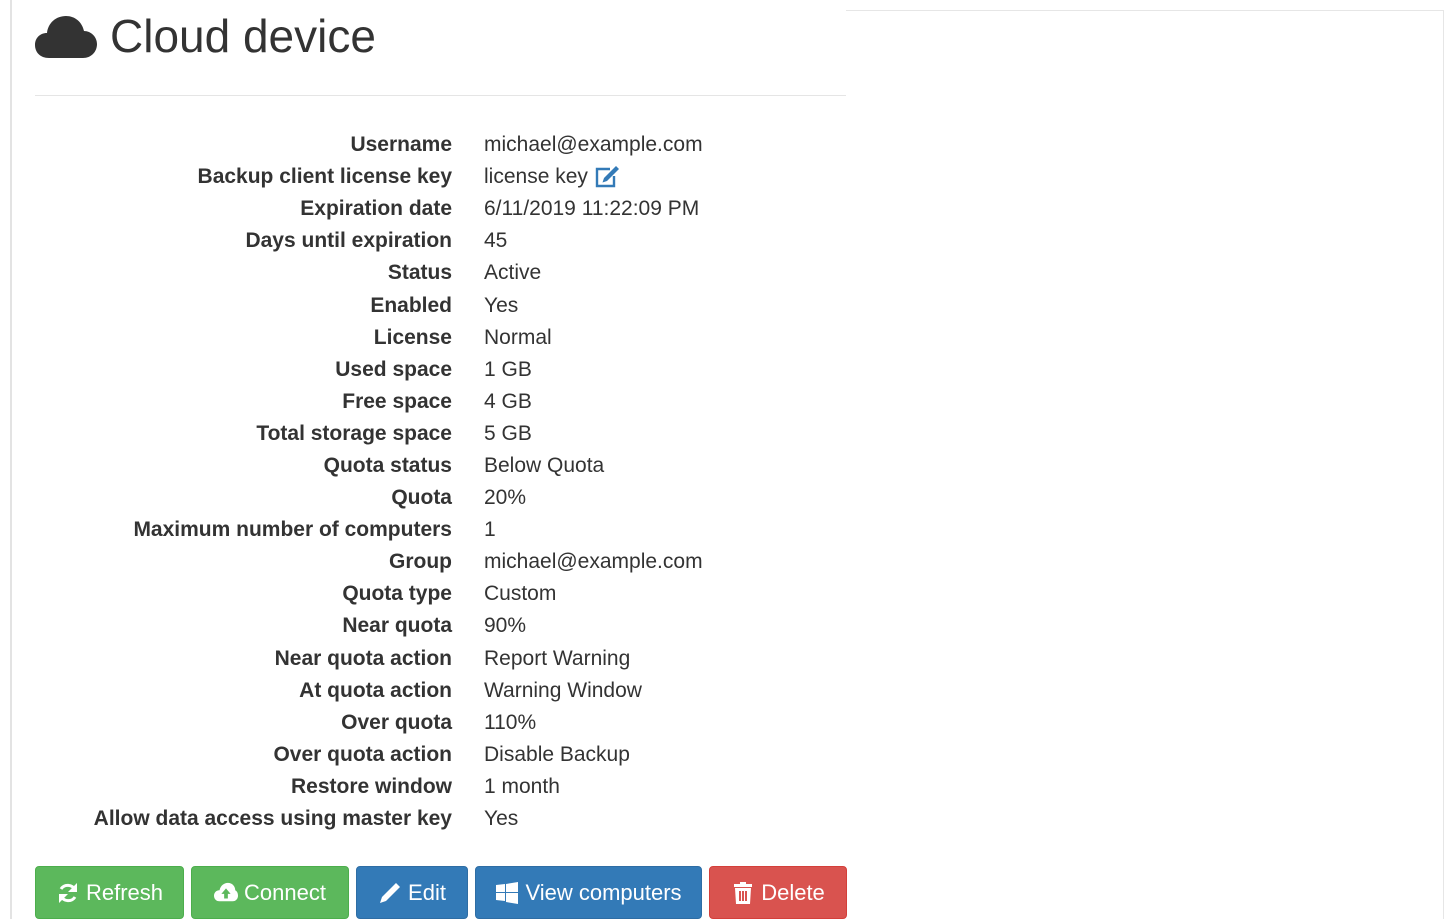 The image size is (1451, 919). What do you see at coordinates (607, 177) in the screenshot?
I see `edit-icon` at bounding box center [607, 177].